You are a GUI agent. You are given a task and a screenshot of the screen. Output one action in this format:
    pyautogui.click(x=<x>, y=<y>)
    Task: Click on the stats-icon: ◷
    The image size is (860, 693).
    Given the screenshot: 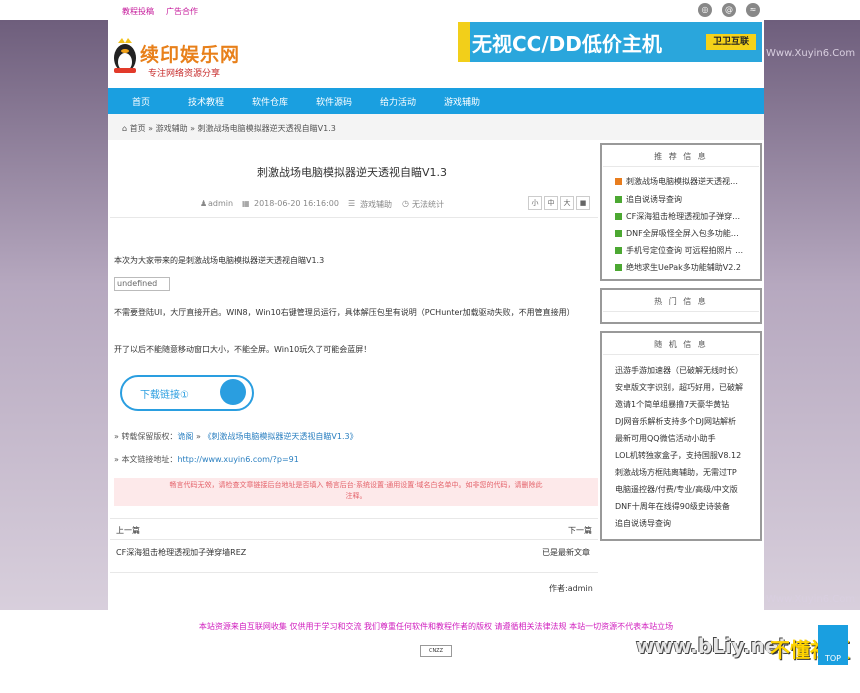 What is the action you would take?
    pyautogui.click(x=405, y=203)
    